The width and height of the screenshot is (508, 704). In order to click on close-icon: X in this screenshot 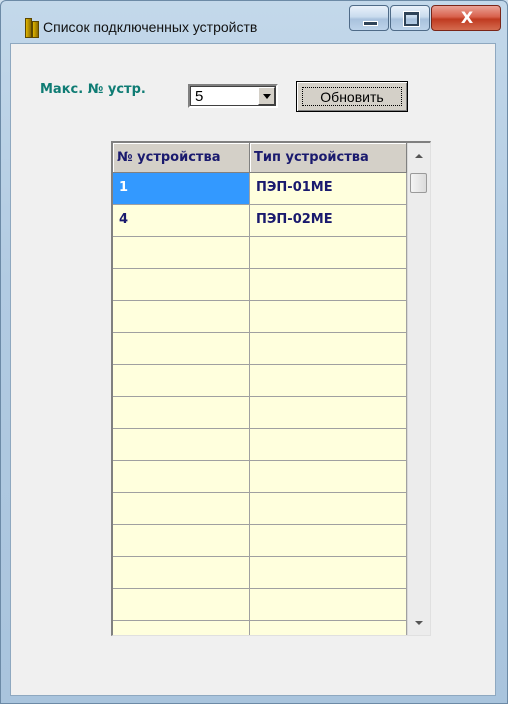, I will do `click(467, 17)`.